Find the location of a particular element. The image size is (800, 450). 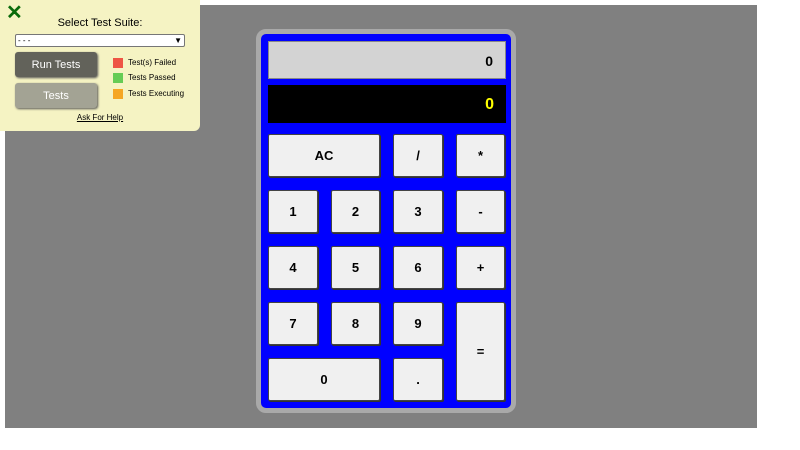

plus-button: + is located at coordinates (480, 267).